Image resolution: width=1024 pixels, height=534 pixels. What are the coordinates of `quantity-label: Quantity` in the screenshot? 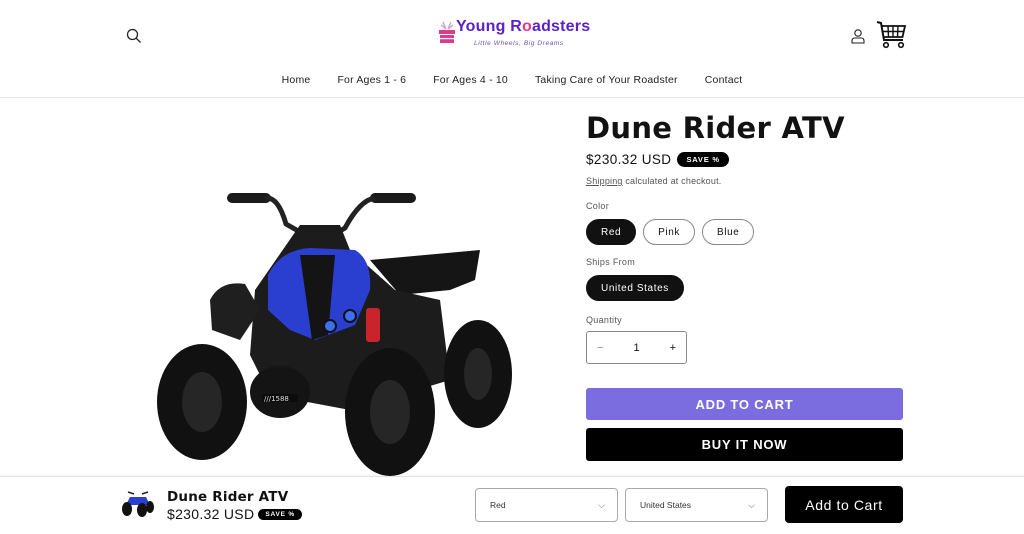 It's located at (604, 320).